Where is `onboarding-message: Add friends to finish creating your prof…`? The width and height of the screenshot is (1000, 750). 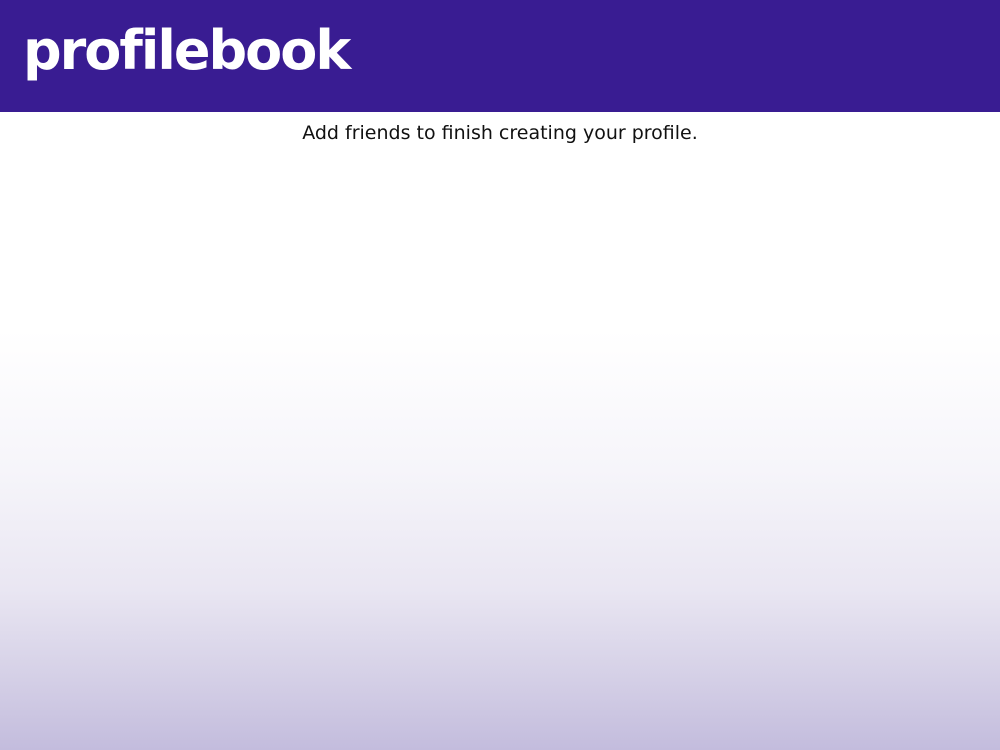
onboarding-message: Add friends to finish creating your prof… is located at coordinates (500, 133).